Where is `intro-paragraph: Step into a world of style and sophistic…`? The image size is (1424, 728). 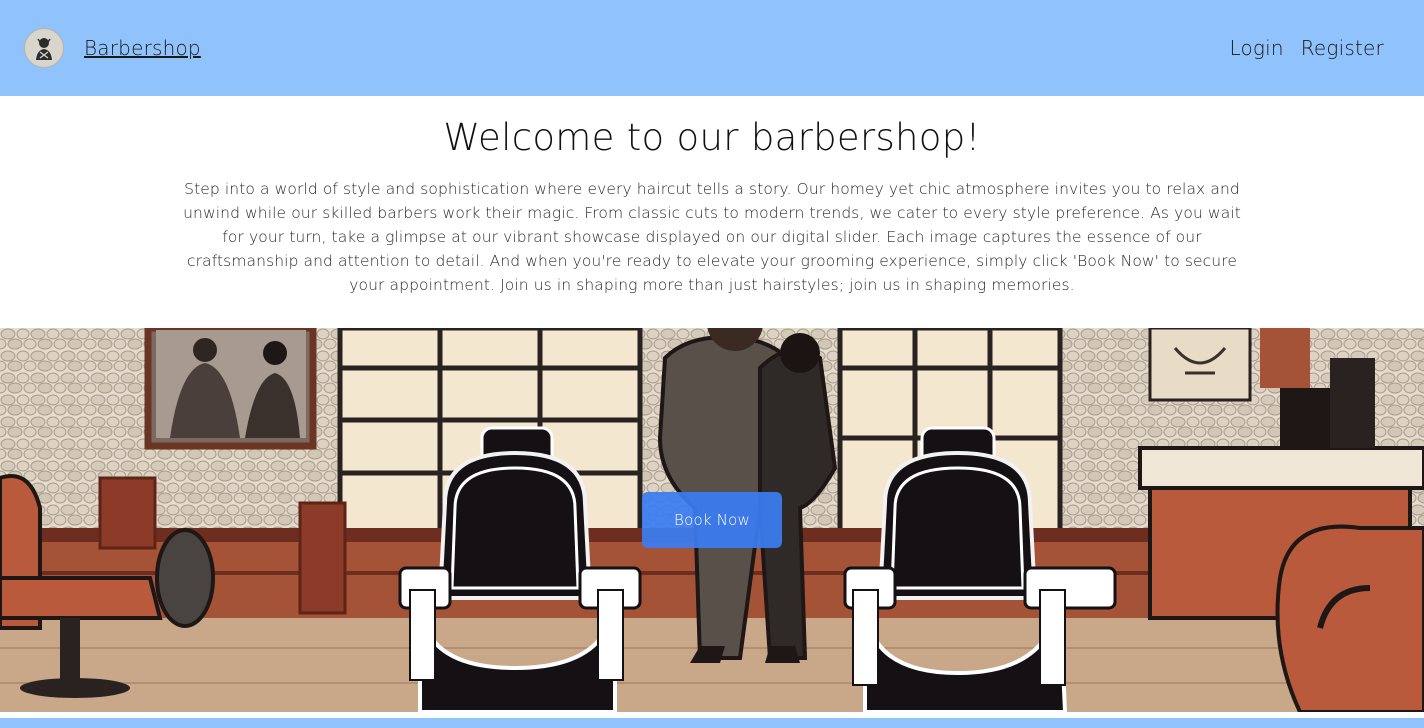
intro-paragraph: Step into a world of style and sophistic… is located at coordinates (712, 237).